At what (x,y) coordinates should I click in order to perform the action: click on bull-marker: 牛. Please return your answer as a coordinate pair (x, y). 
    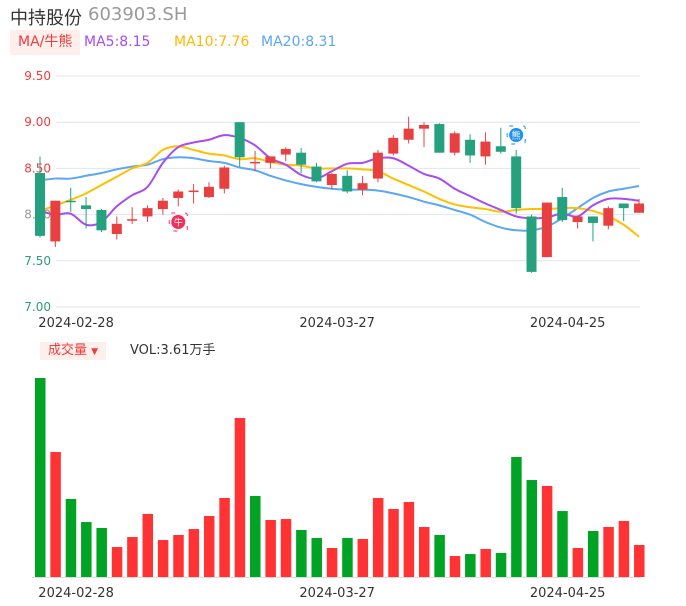
    Looking at the image, I should click on (178, 222).